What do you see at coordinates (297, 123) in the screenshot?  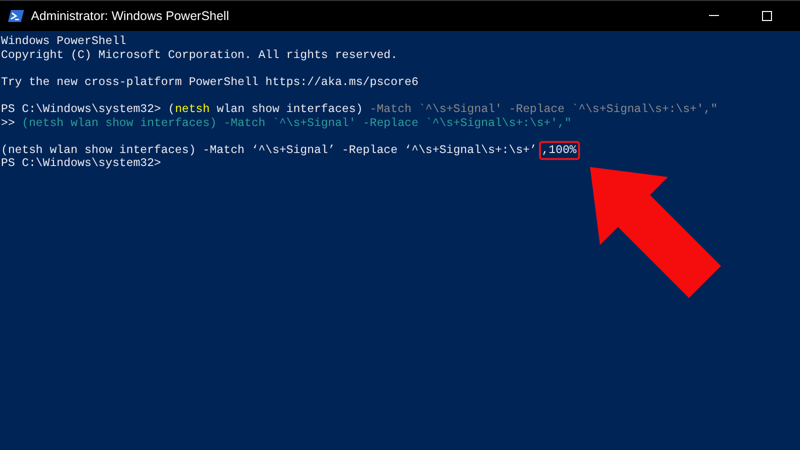 I see `console-text: (netsh wlan show interfaces) -Match `^\s+Signal' -Replace `^\s+Signal\s+:\s+',"` at bounding box center [297, 123].